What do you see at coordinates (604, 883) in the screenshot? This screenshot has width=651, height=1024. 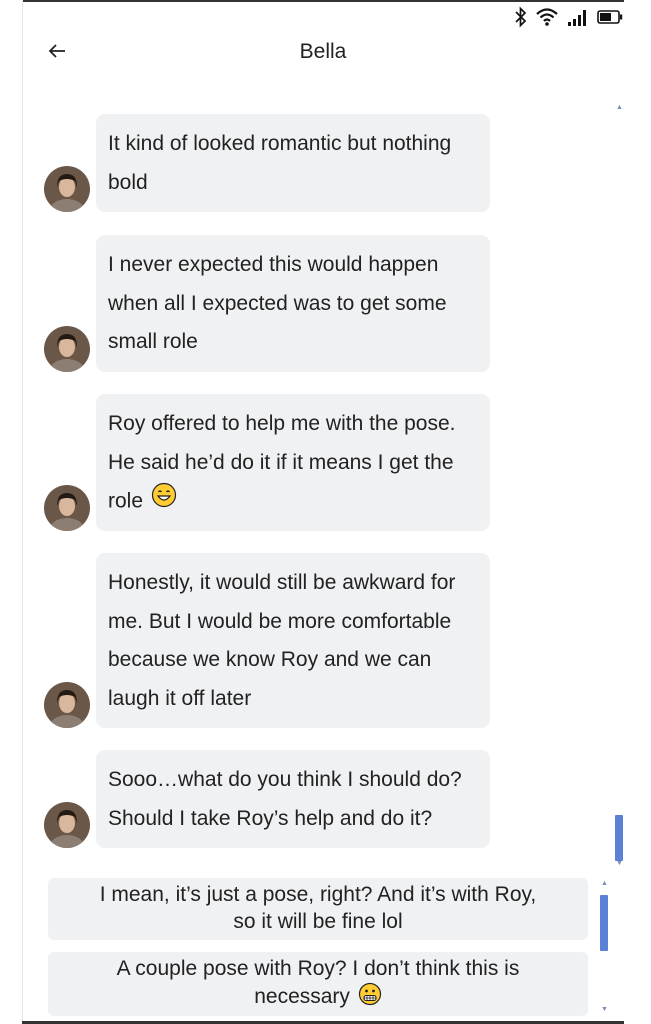 I see `reply-scroll-up-arrow: ▲` at bounding box center [604, 883].